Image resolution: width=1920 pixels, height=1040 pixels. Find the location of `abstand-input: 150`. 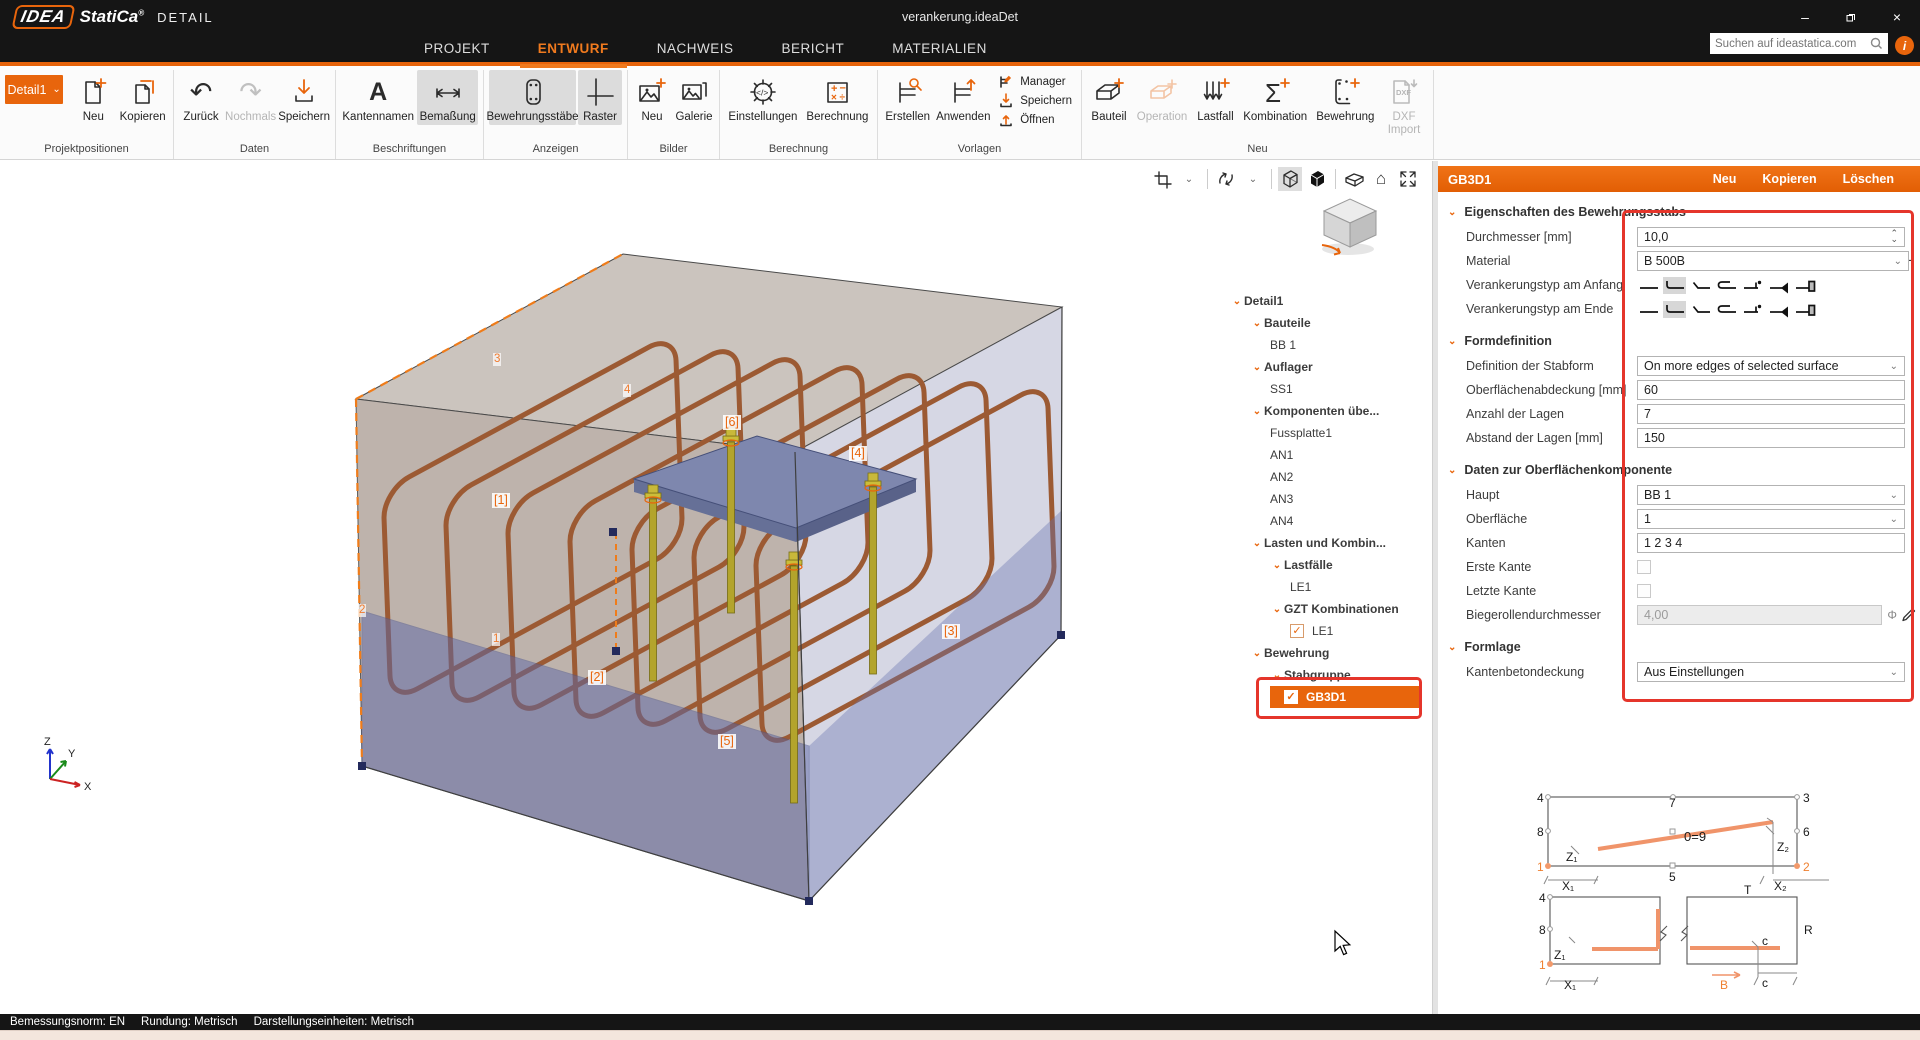

abstand-input: 150 is located at coordinates (1771, 438).